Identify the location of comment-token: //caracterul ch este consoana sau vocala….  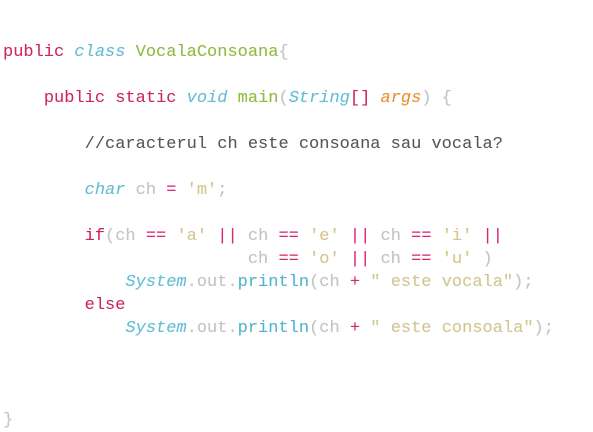
(293, 144).